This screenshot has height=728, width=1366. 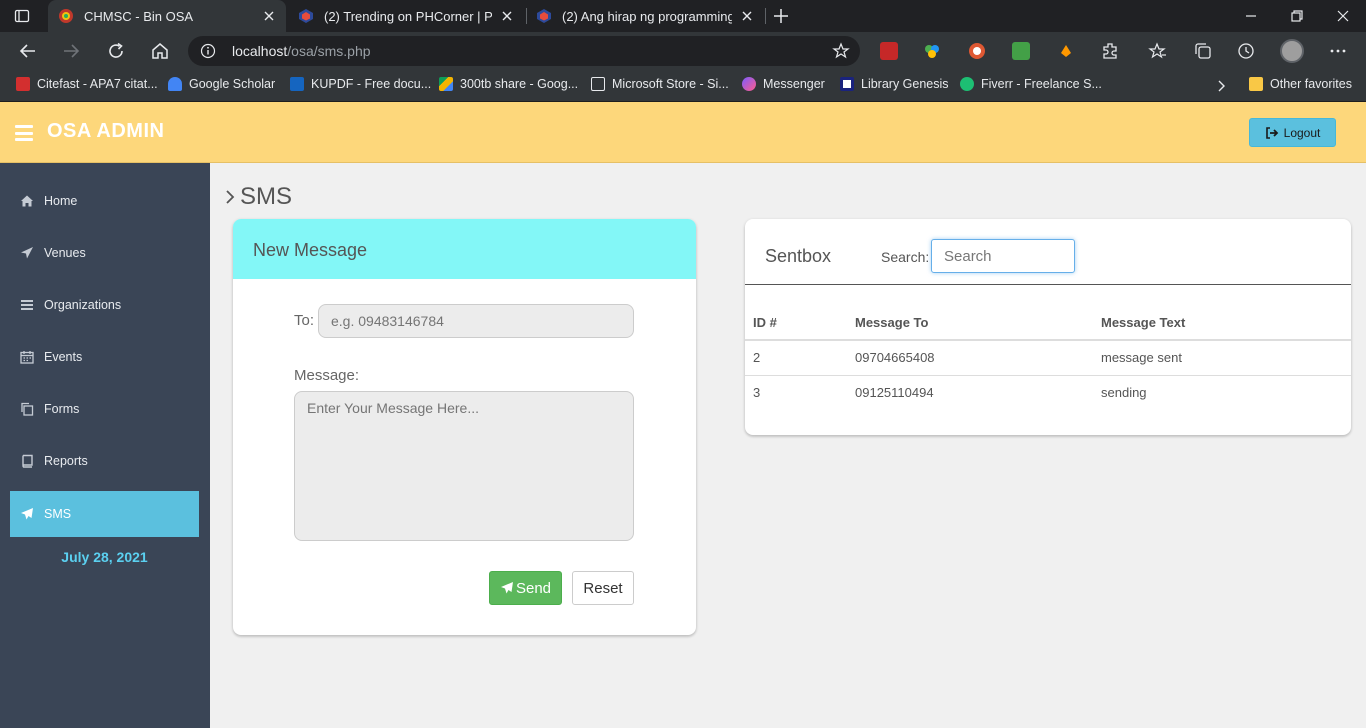 I want to click on column-header-message-text: Message Text, so click(x=1222, y=323).